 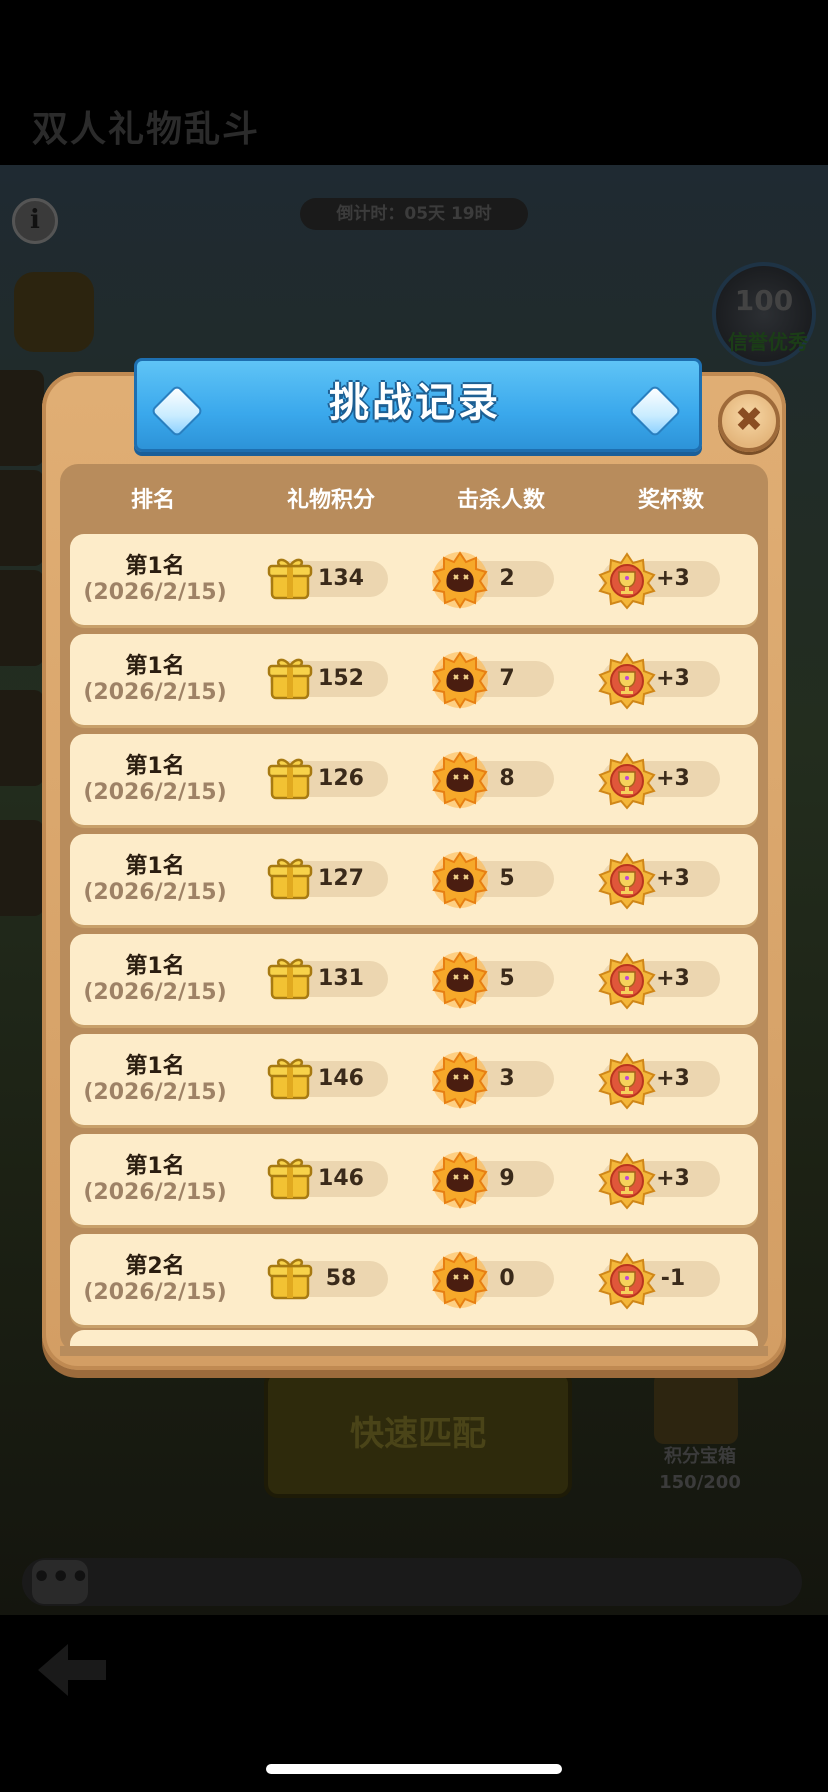 What do you see at coordinates (414, 1079) in the screenshot?
I see `table-row: 第1名 (2026/2/15) 146 3 +3` at bounding box center [414, 1079].